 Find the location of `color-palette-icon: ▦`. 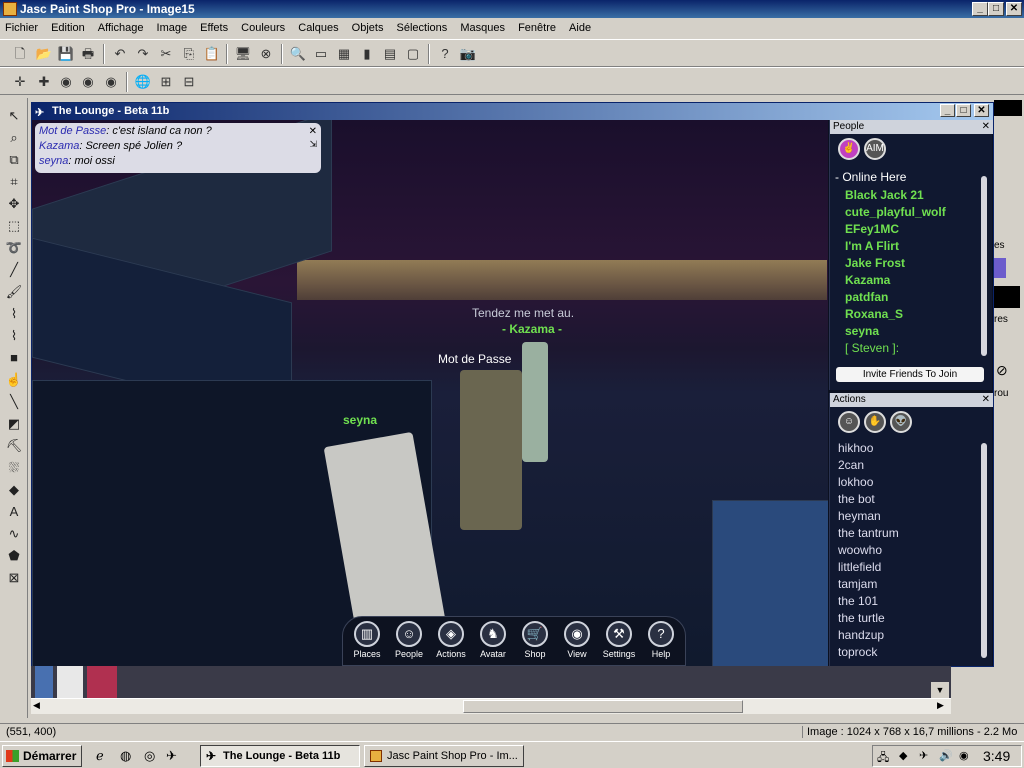

color-palette-icon: ▦ is located at coordinates (344, 54).